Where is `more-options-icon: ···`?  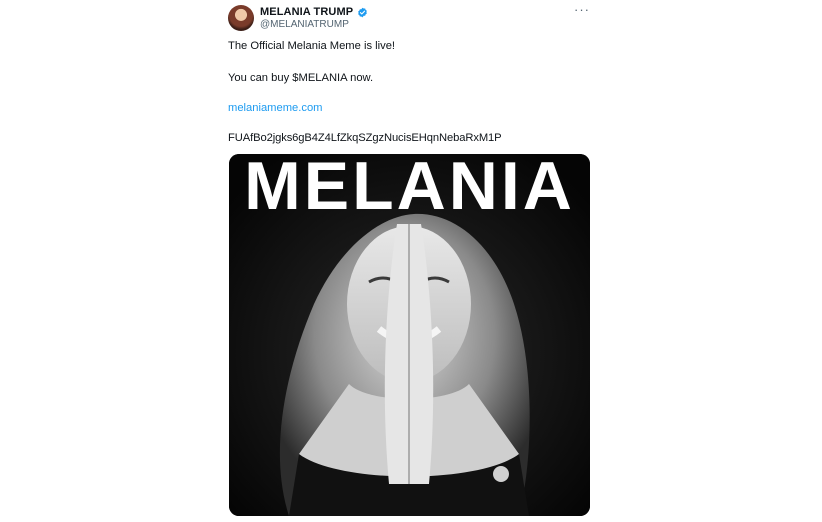 more-options-icon: ··· is located at coordinates (582, 9).